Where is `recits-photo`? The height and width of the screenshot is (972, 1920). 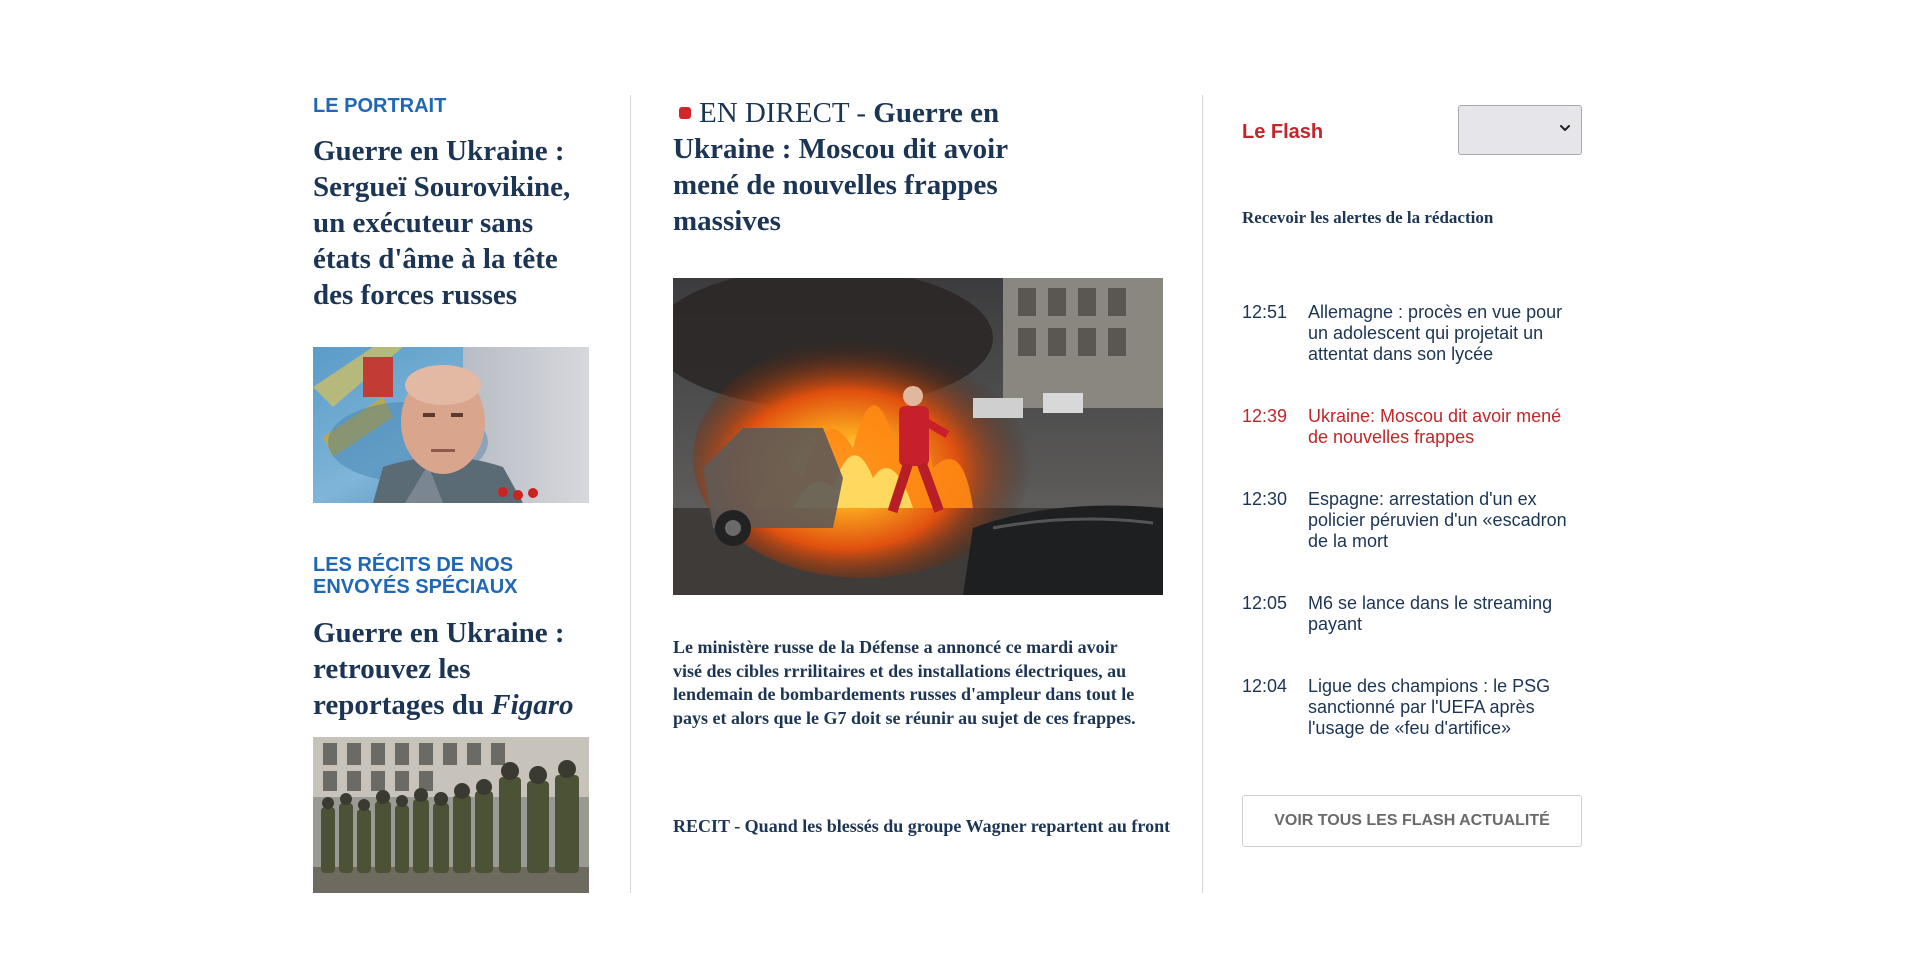 recits-photo is located at coordinates (451, 815).